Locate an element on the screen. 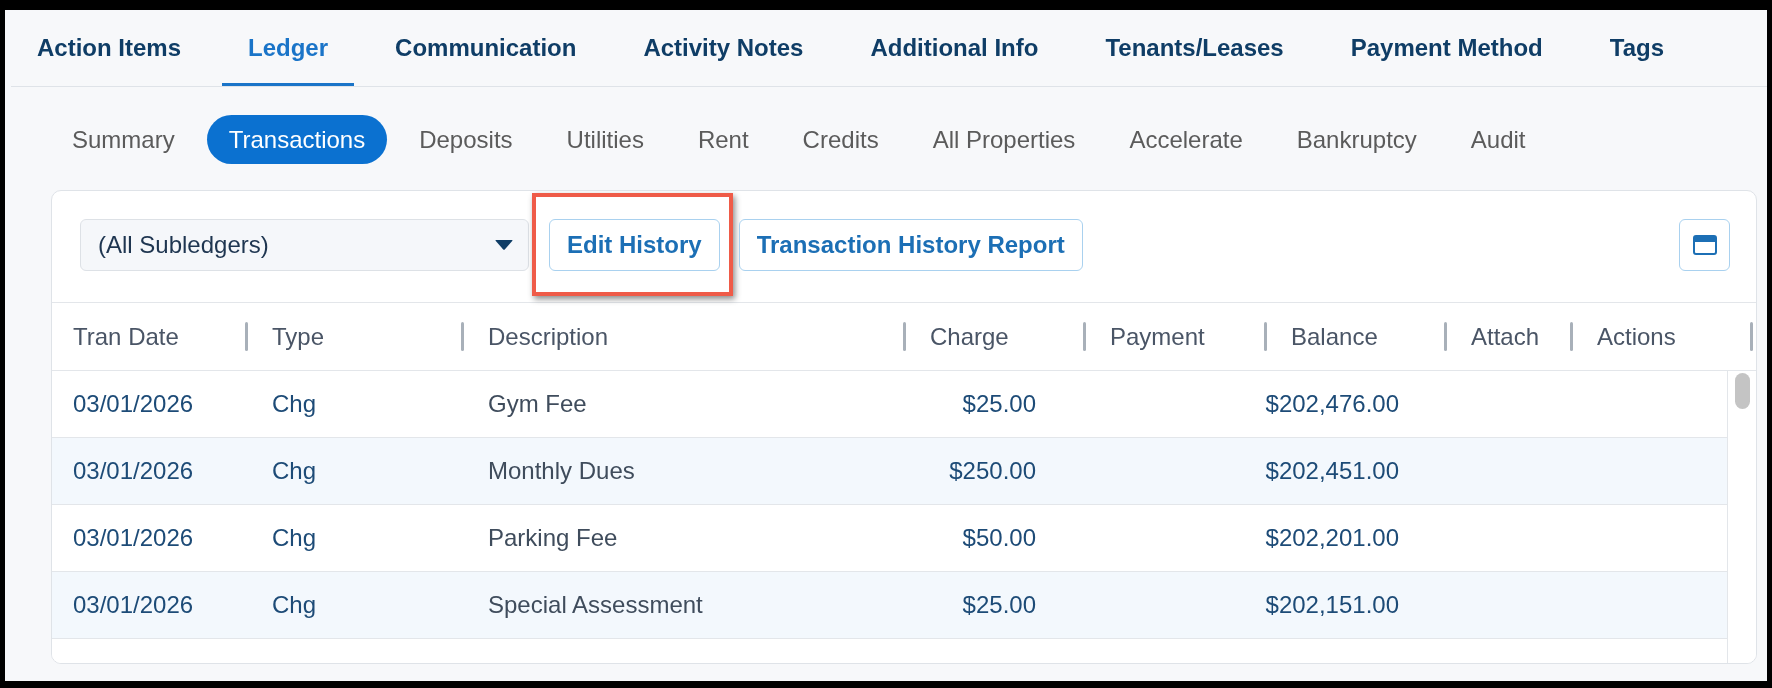 This screenshot has width=1772, height=688. tab: Tenants/Leases is located at coordinates (1194, 48).